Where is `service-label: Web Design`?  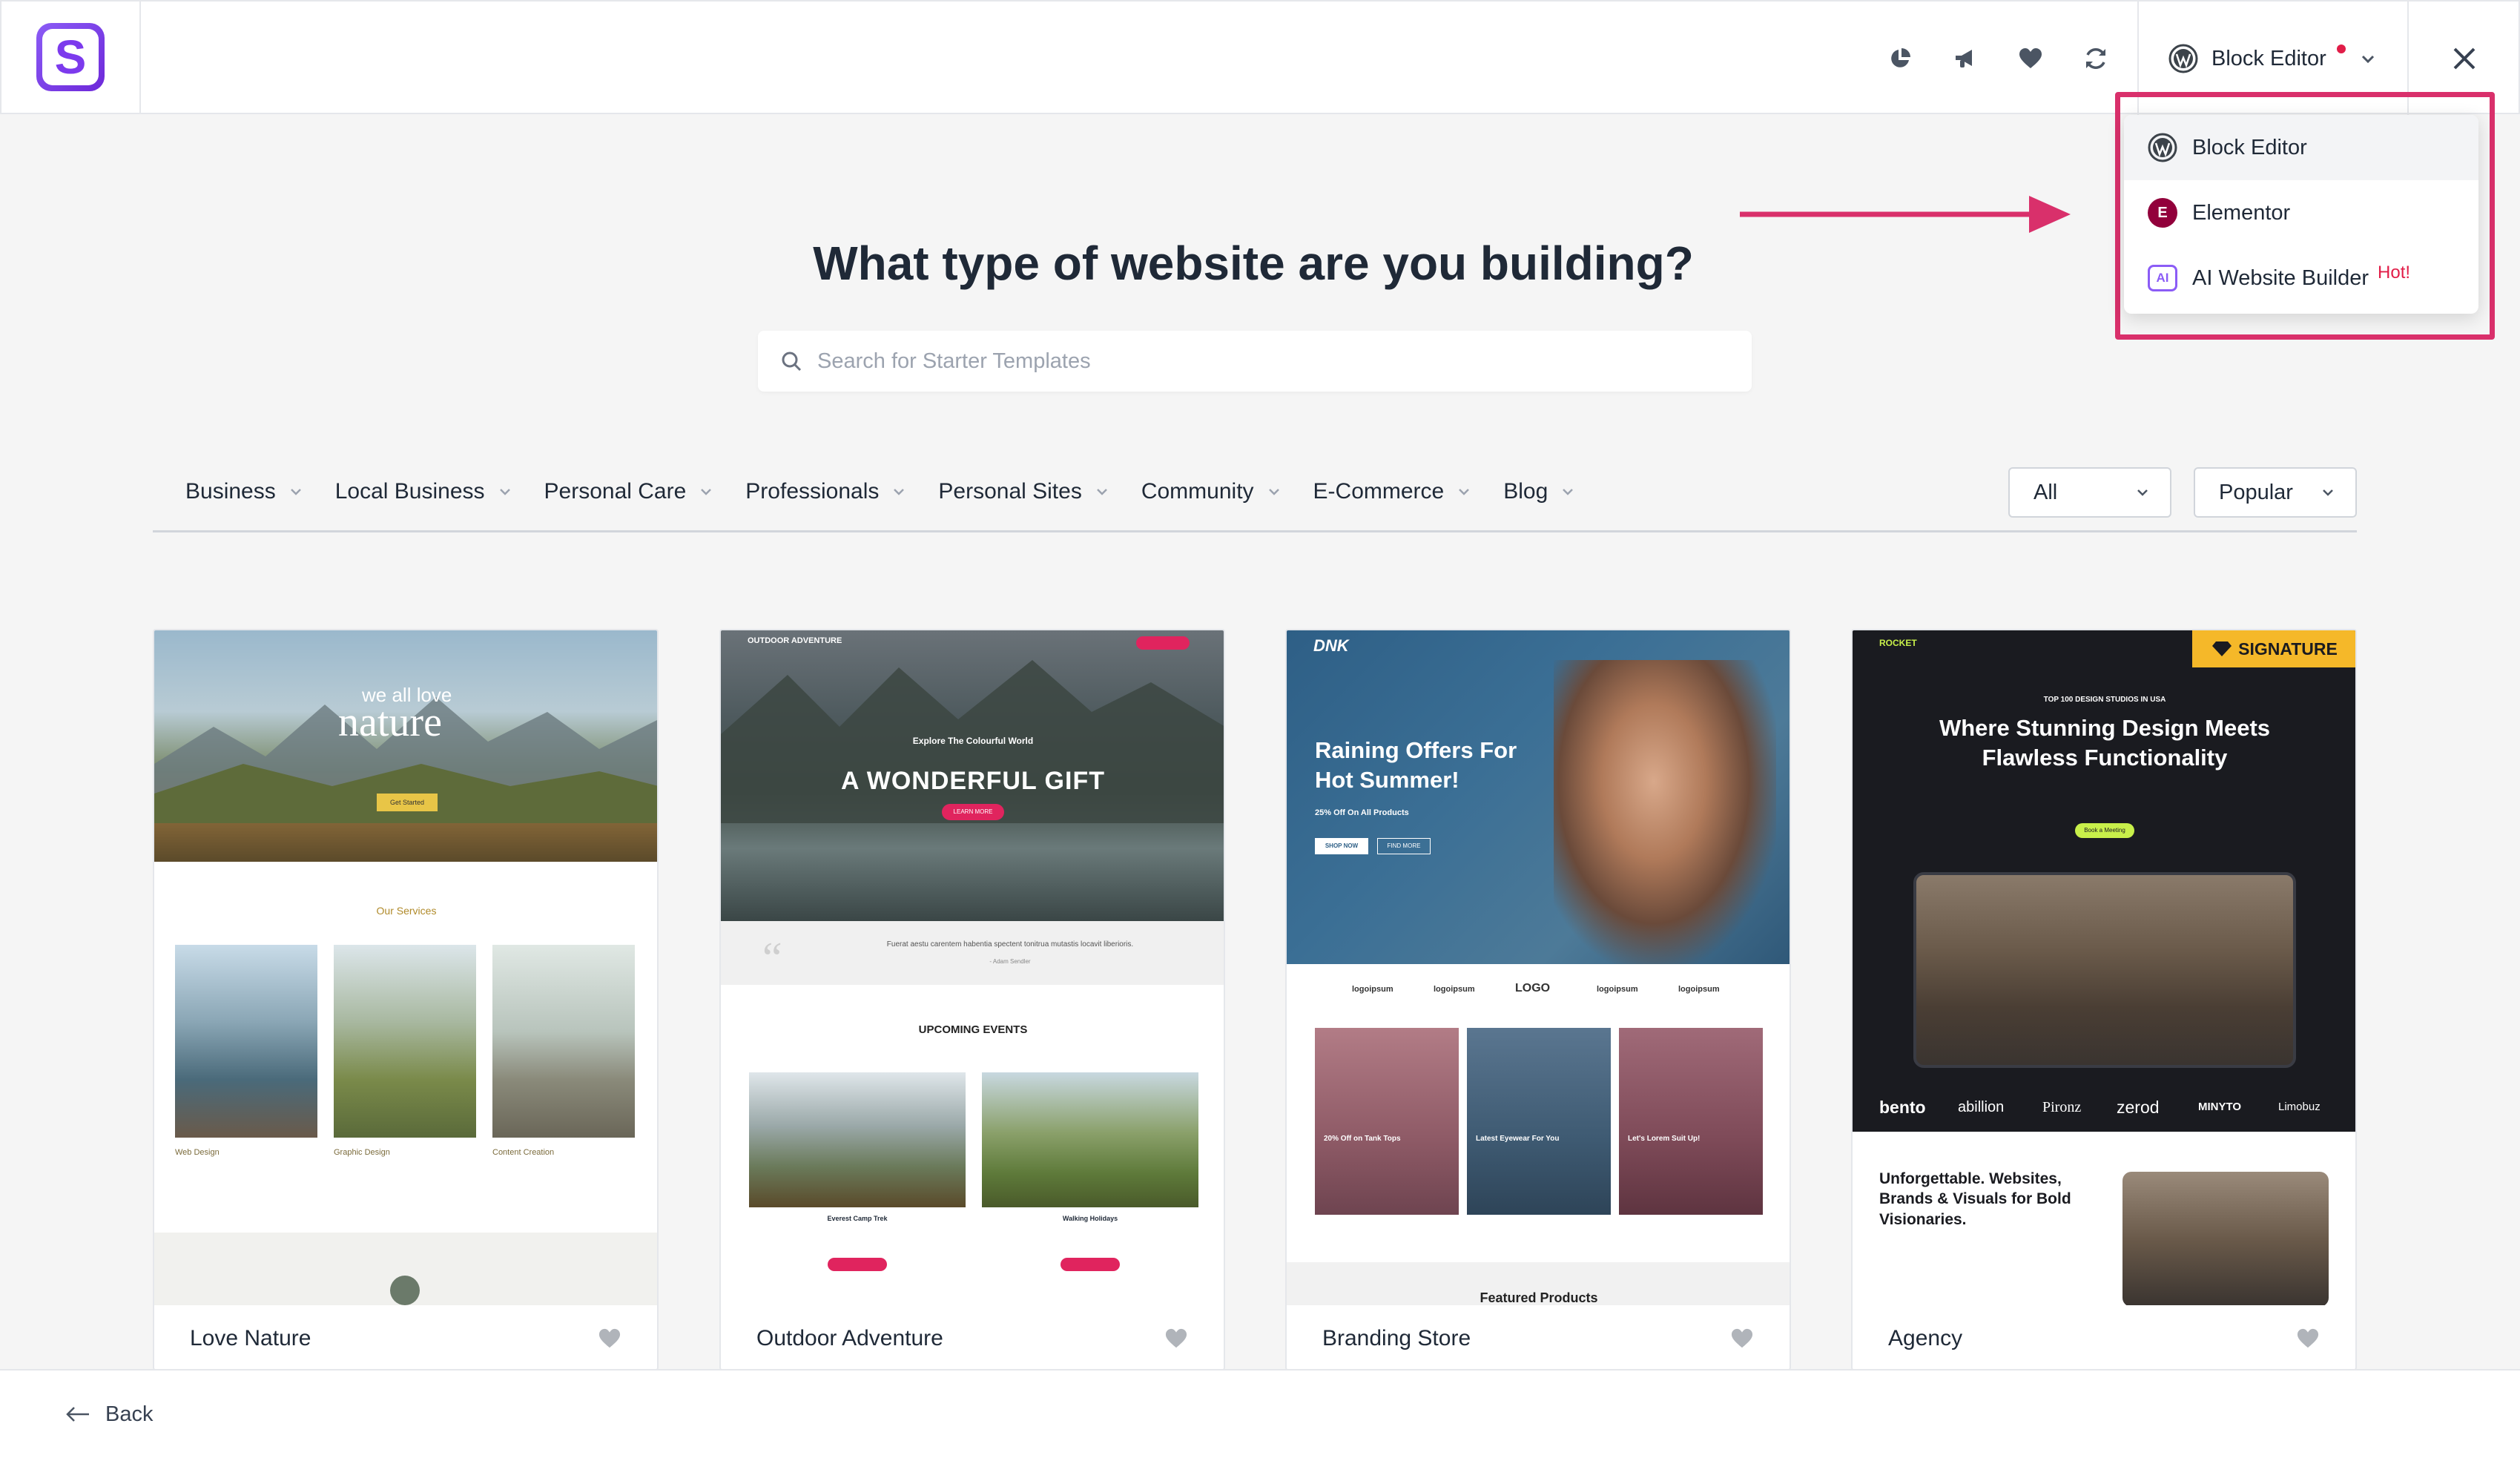
service-label: Web Design is located at coordinates (197, 1152).